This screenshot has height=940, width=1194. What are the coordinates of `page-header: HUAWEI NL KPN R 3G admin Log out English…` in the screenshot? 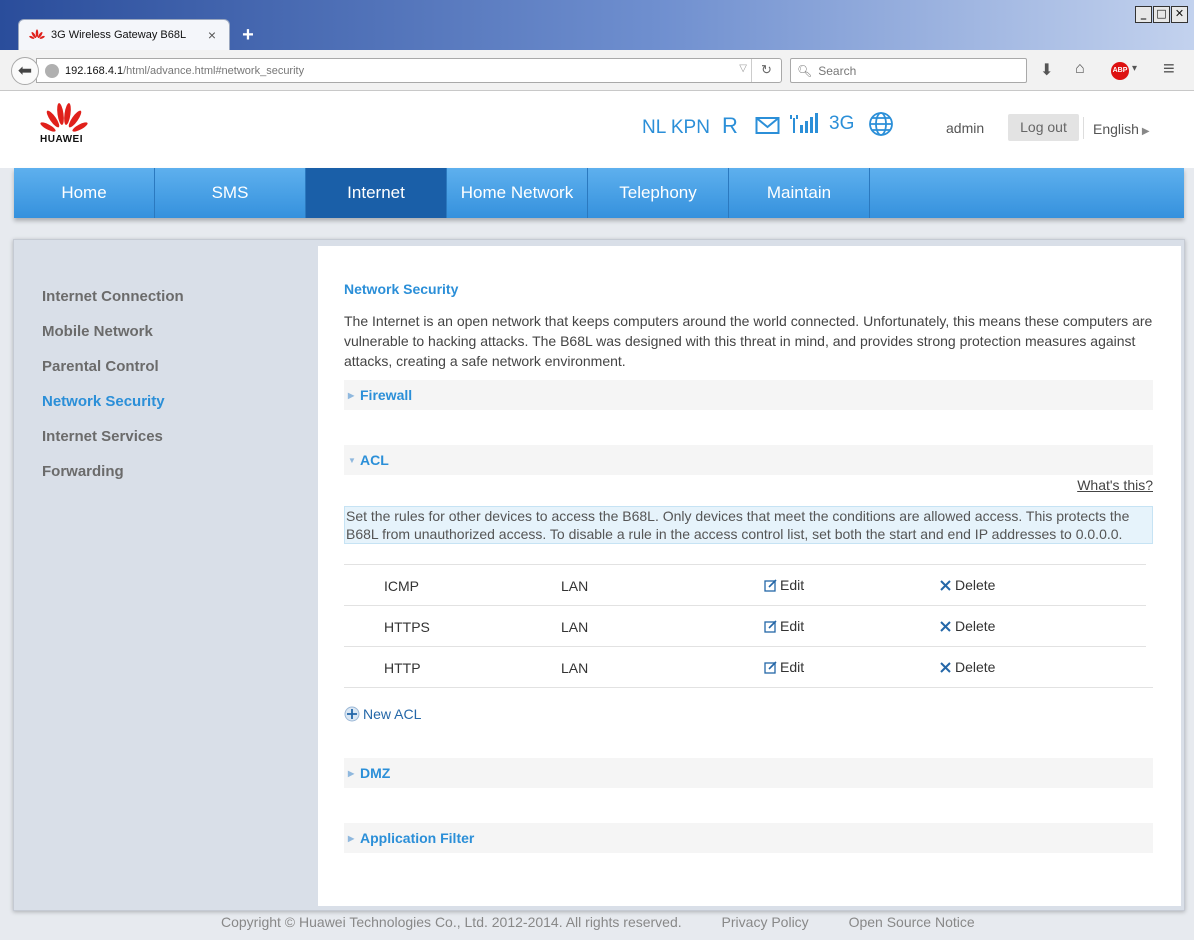 It's located at (597, 129).